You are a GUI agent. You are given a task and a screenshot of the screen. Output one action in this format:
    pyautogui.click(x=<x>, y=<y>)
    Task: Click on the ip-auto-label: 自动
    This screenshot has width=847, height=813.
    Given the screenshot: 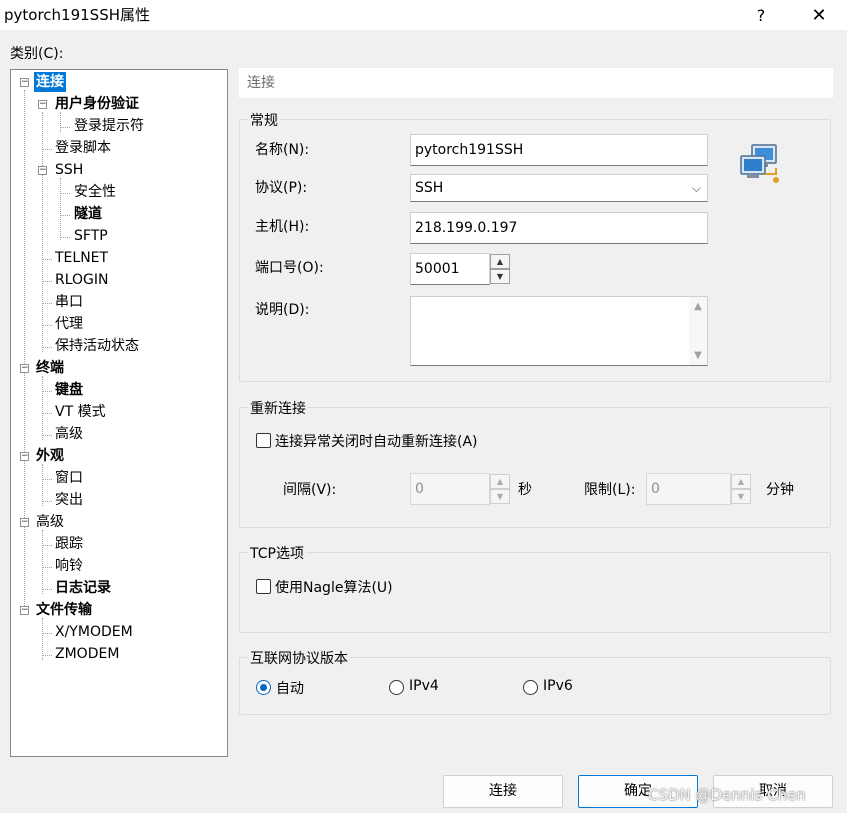 What is the action you would take?
    pyautogui.click(x=290, y=689)
    